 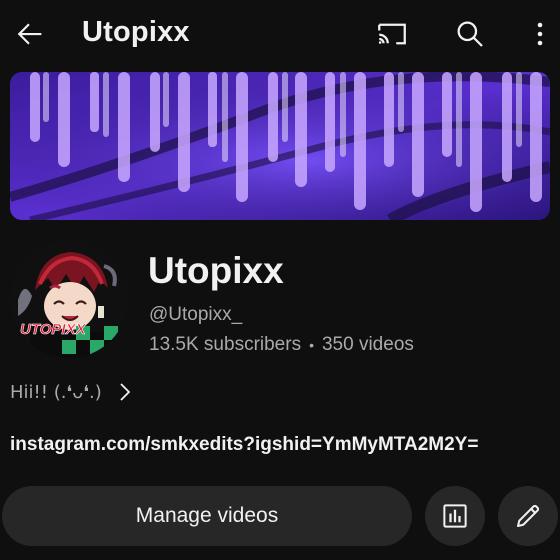 I want to click on arrow-back-icon, so click(x=29, y=34).